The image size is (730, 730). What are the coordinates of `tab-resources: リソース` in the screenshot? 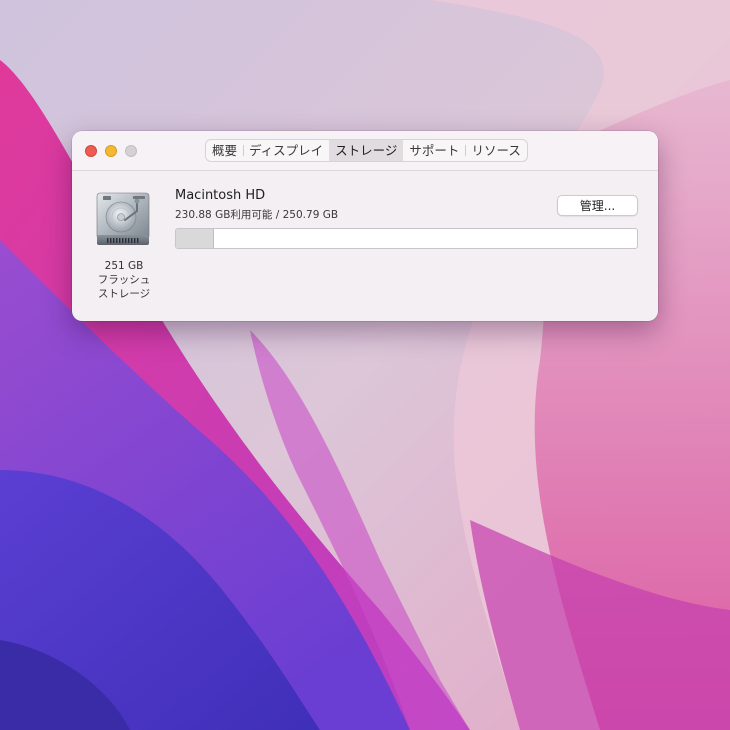 It's located at (495, 150).